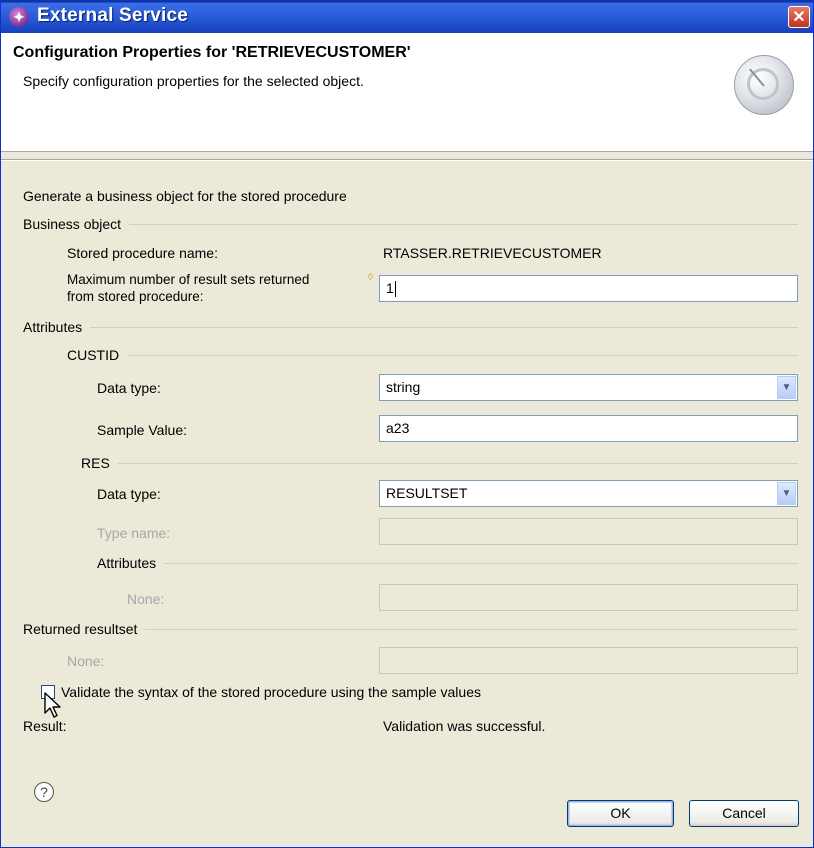 This screenshot has height=848, width=814. Describe the element at coordinates (410, 327) in the screenshot. I see `attributes-group: Attributes` at that location.